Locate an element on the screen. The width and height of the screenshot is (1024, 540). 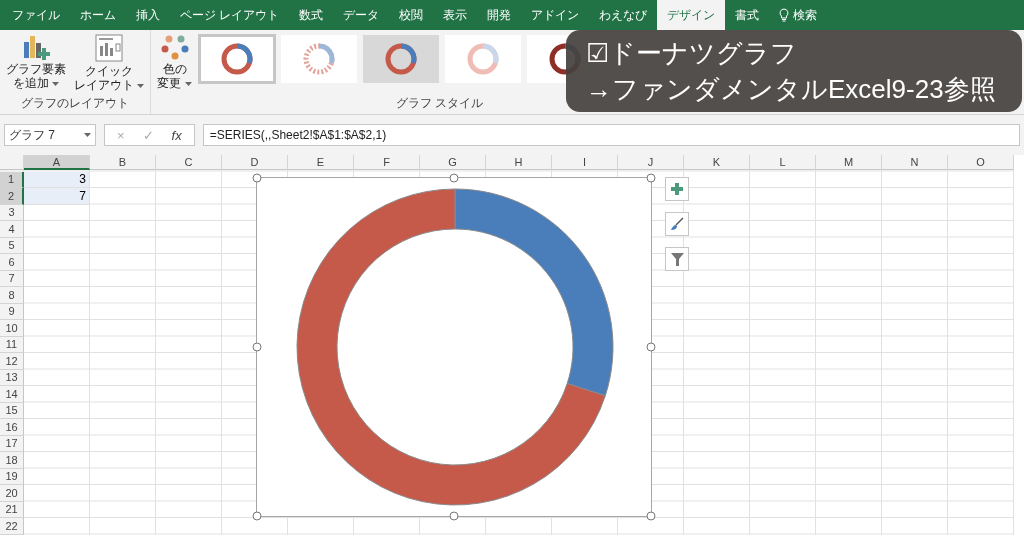
ribbon-tab: アドイン is located at coordinates (555, 15).